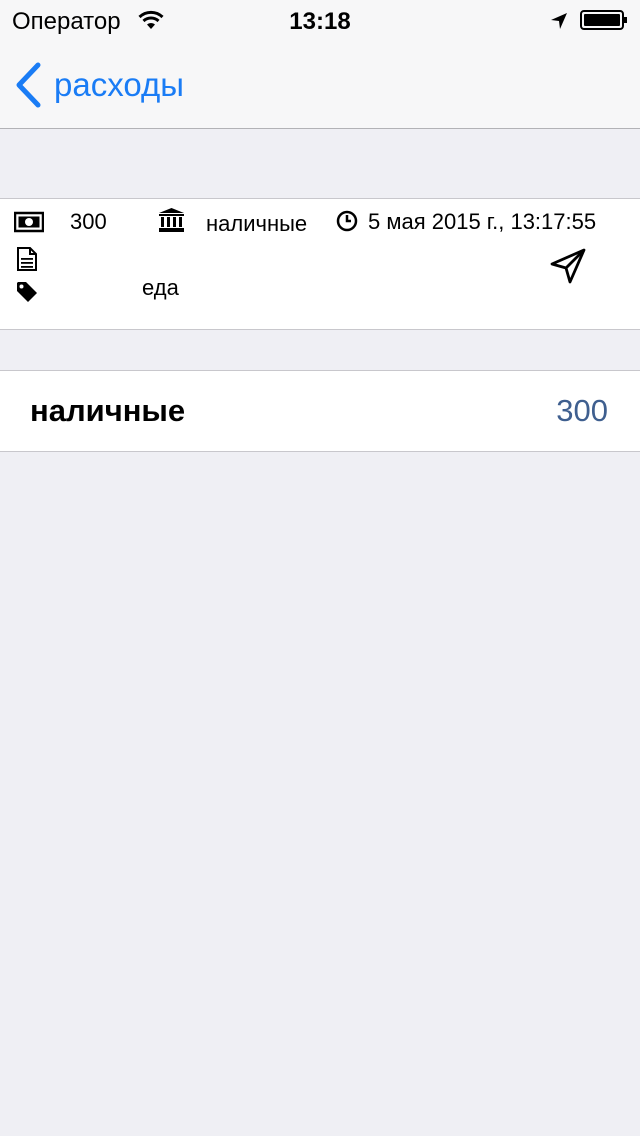  What do you see at coordinates (119, 84) in the screenshot?
I see `back-button-label: расходы` at bounding box center [119, 84].